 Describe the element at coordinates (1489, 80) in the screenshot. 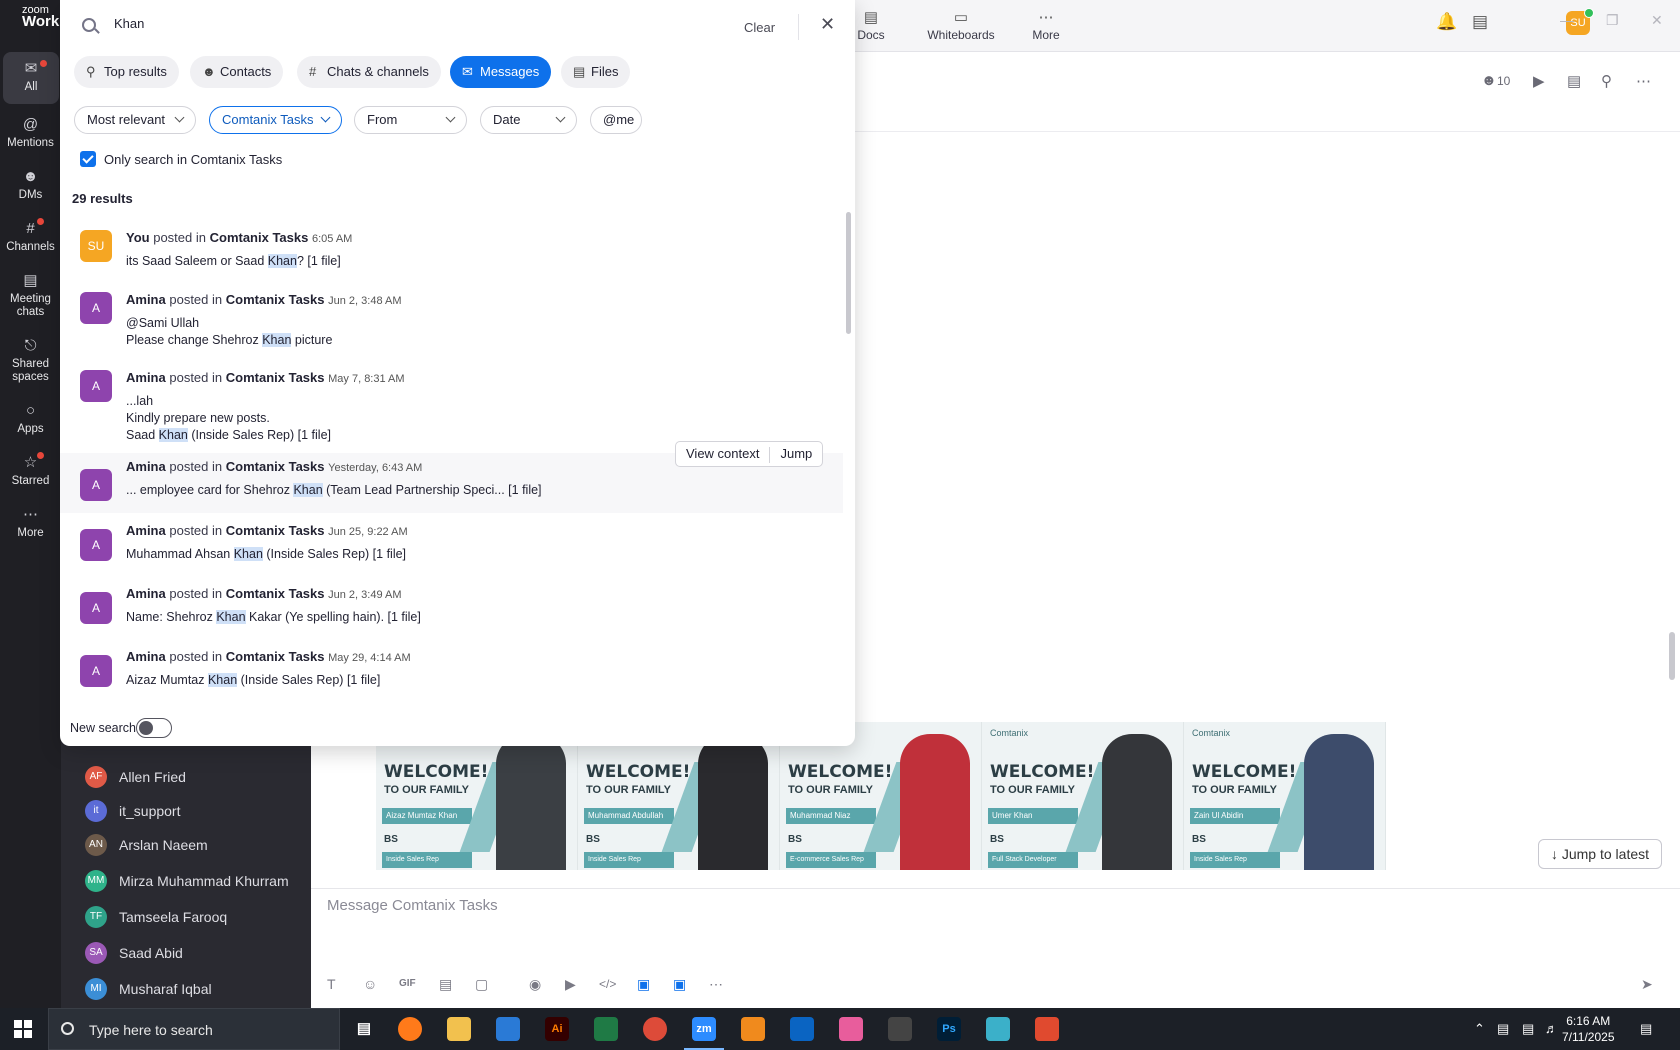

I see `members-icon: ☻` at that location.